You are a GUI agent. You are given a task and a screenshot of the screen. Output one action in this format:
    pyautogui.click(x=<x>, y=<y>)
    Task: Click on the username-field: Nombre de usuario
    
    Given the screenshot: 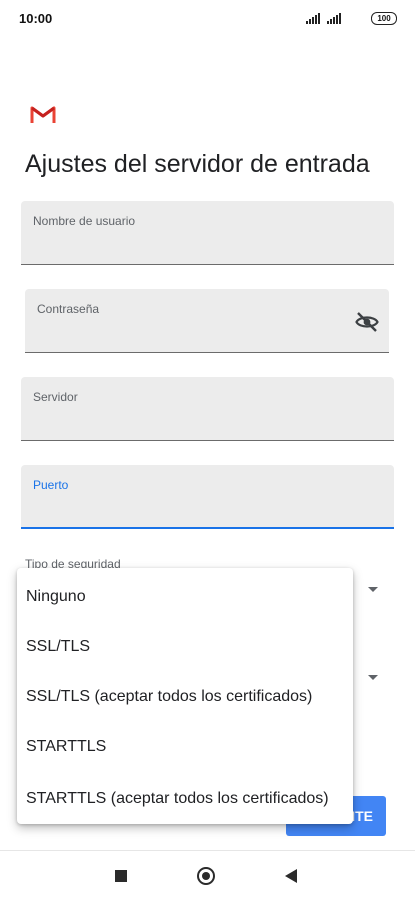 What is the action you would take?
    pyautogui.click(x=207, y=233)
    